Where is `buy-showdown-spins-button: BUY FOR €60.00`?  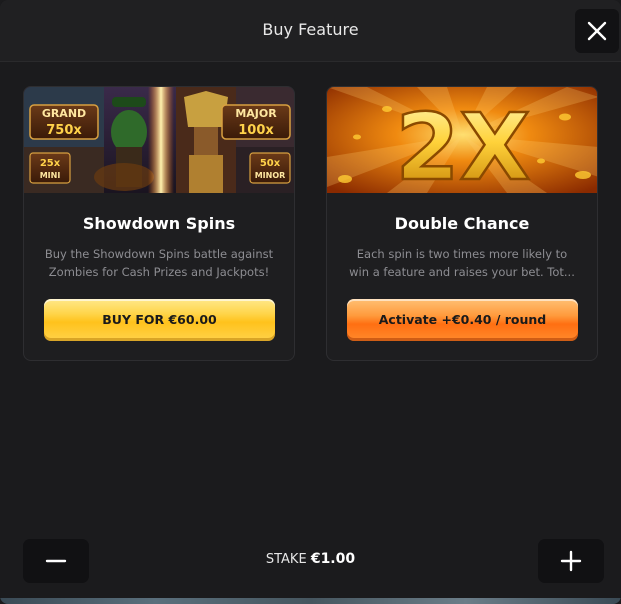
buy-showdown-spins-button: BUY FOR €60.00 is located at coordinates (159, 320).